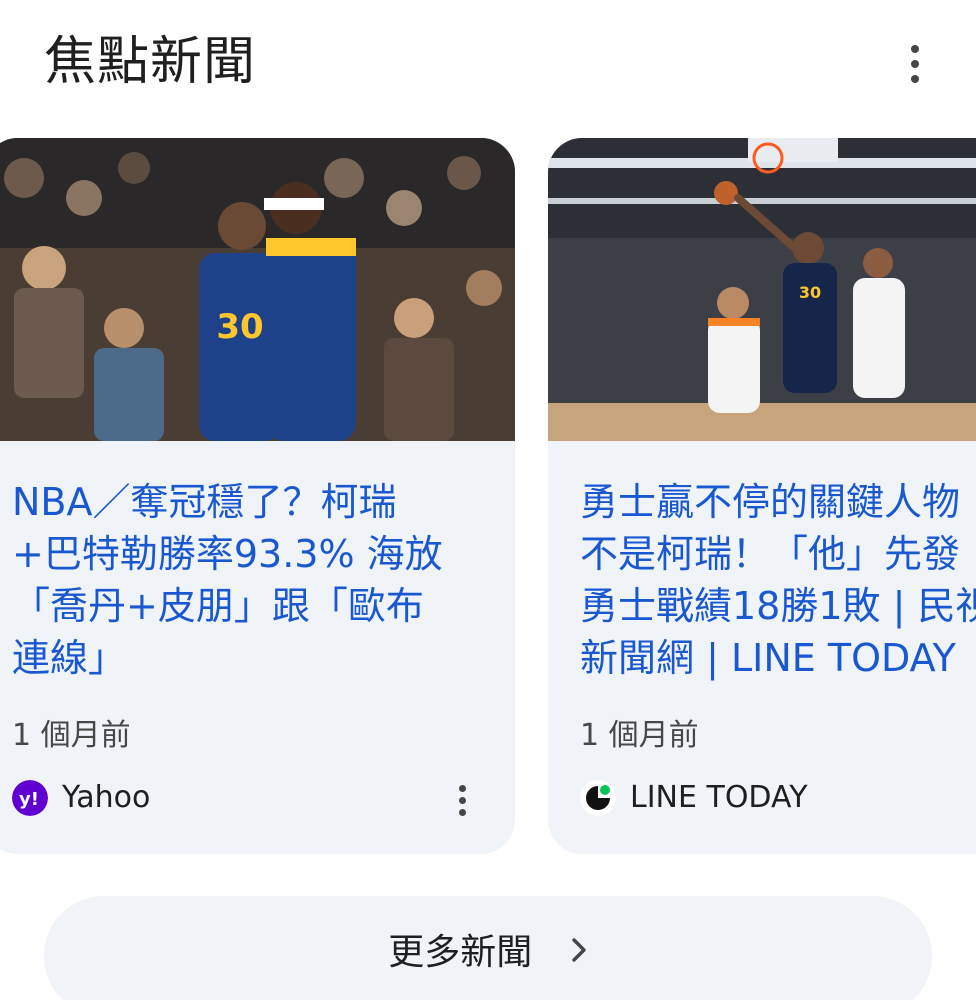 This screenshot has height=1000, width=976. I want to click on news-source-name: Yahoo, so click(106, 797).